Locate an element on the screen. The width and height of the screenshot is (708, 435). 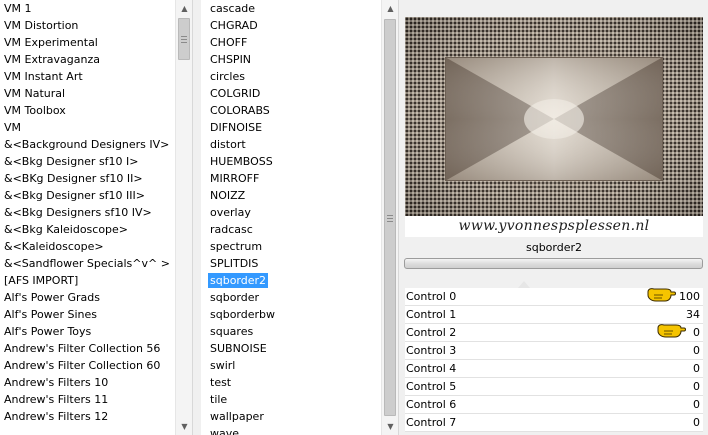
grip-icon is located at coordinates (184, 39).